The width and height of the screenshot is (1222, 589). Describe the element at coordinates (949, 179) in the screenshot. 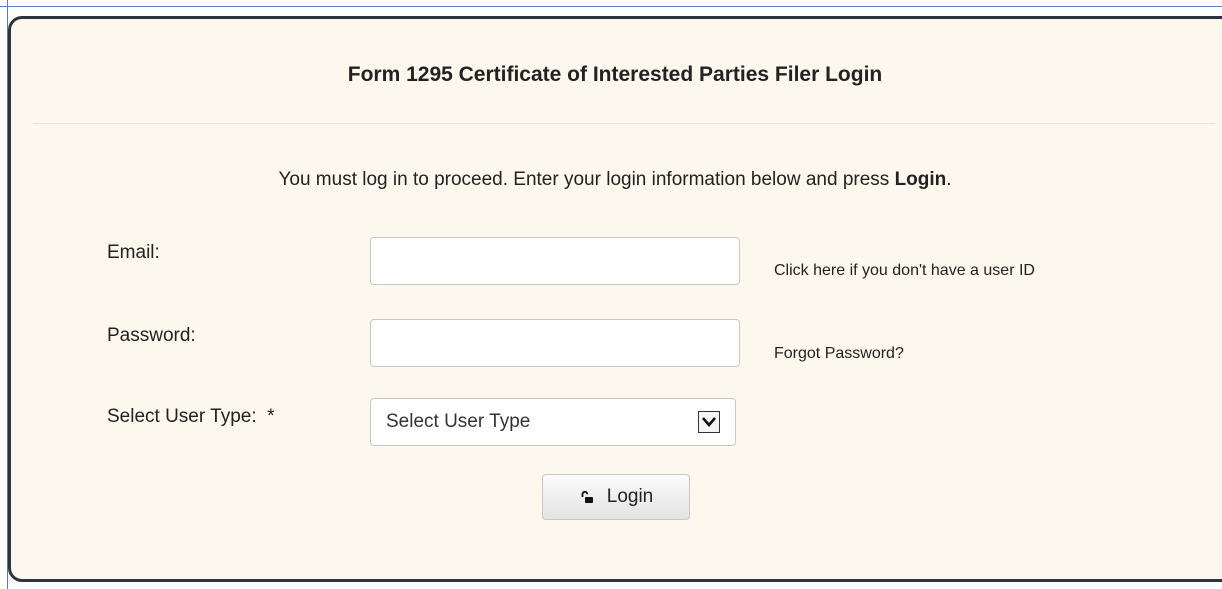

I see `instructions-suffix: .` at that location.